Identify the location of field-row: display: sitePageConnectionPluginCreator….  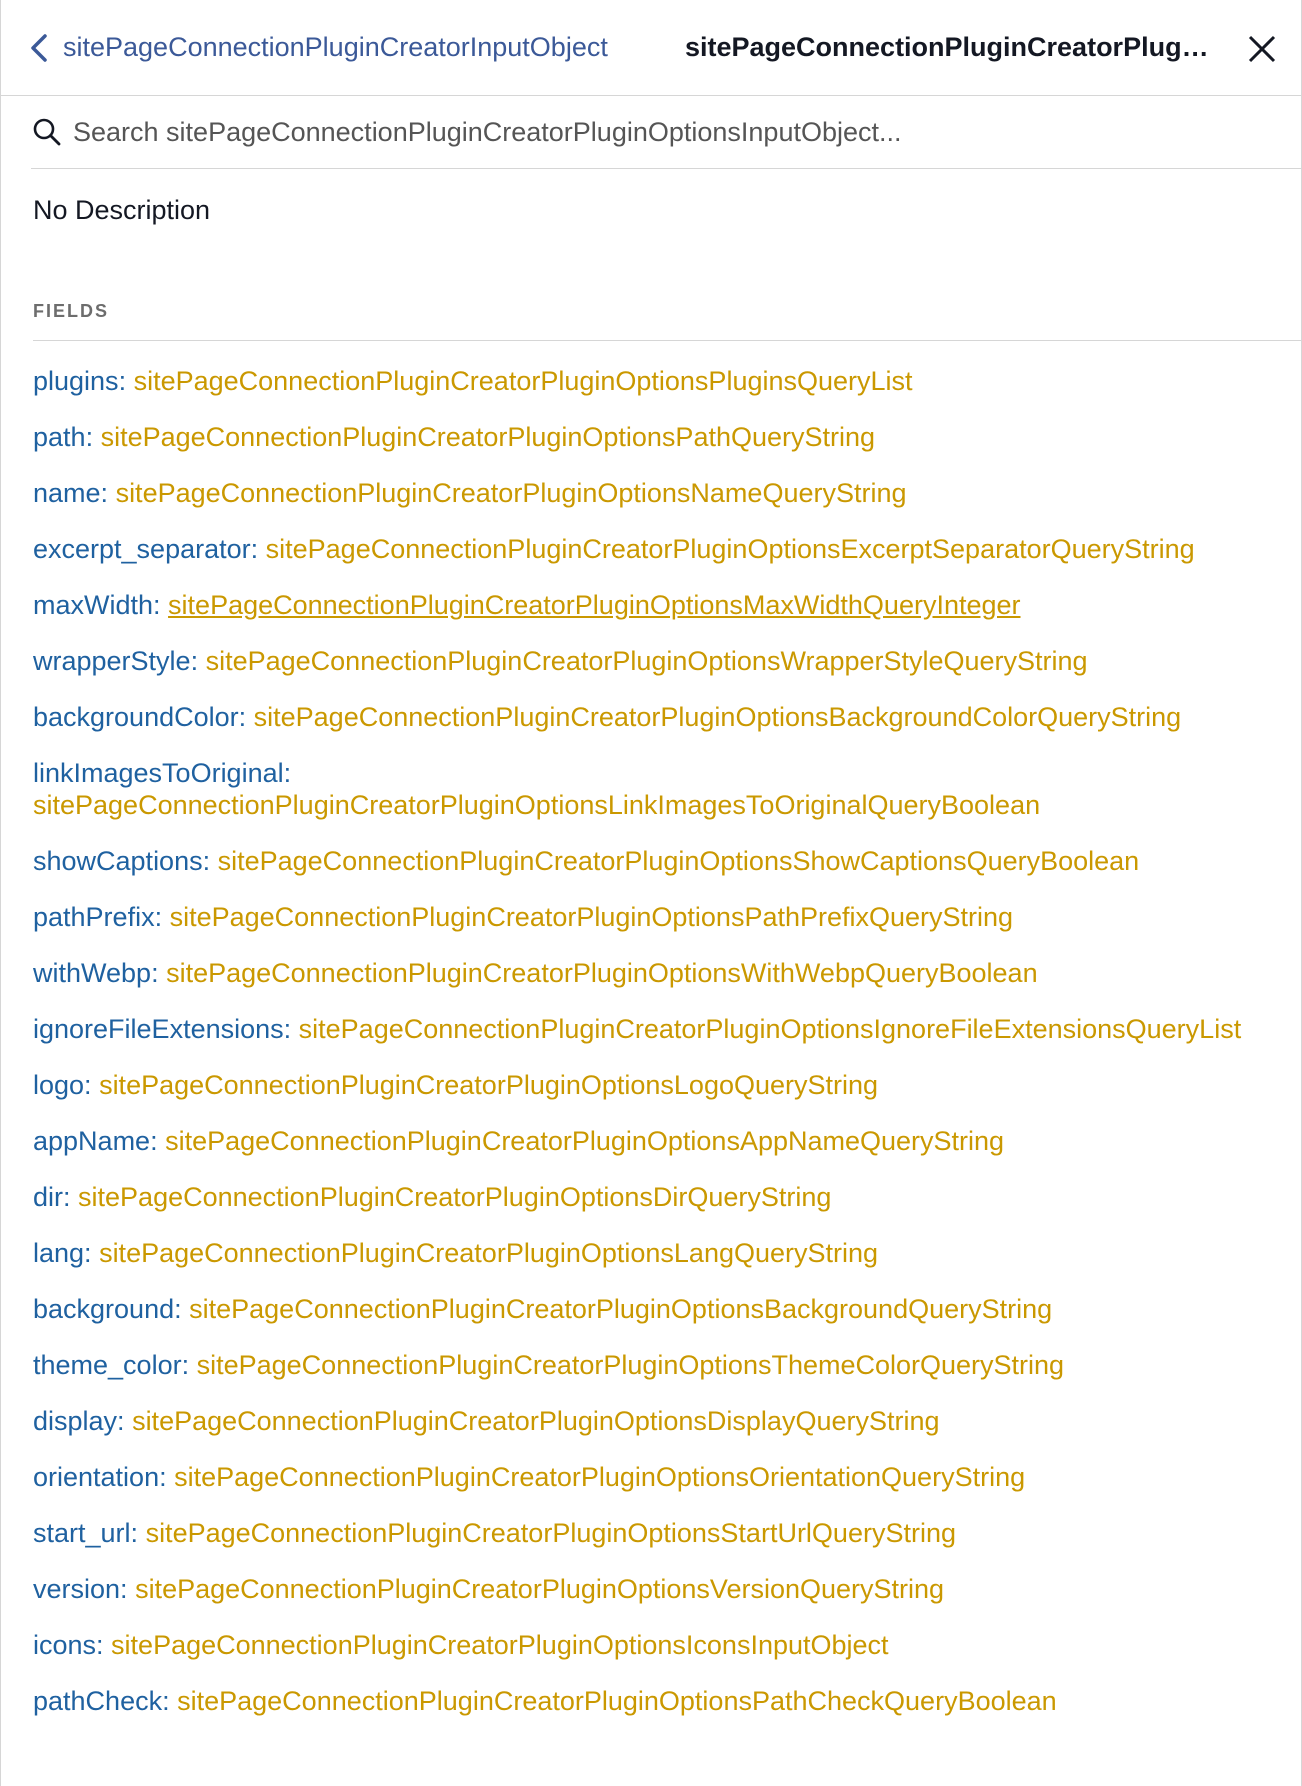
(658, 1421).